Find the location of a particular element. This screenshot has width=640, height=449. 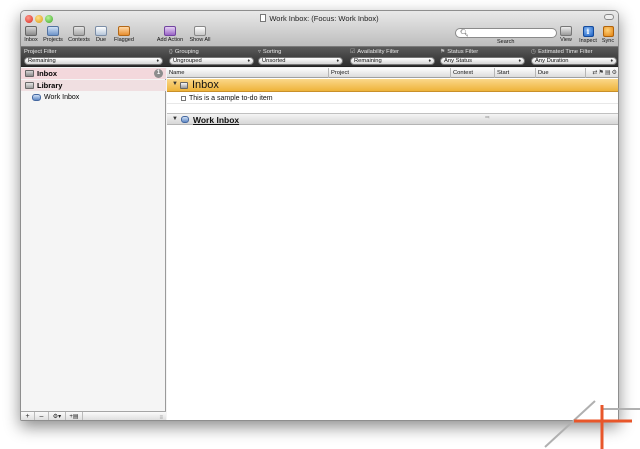

status-label: ⚑ Status Filter is located at coordinates (482, 52).